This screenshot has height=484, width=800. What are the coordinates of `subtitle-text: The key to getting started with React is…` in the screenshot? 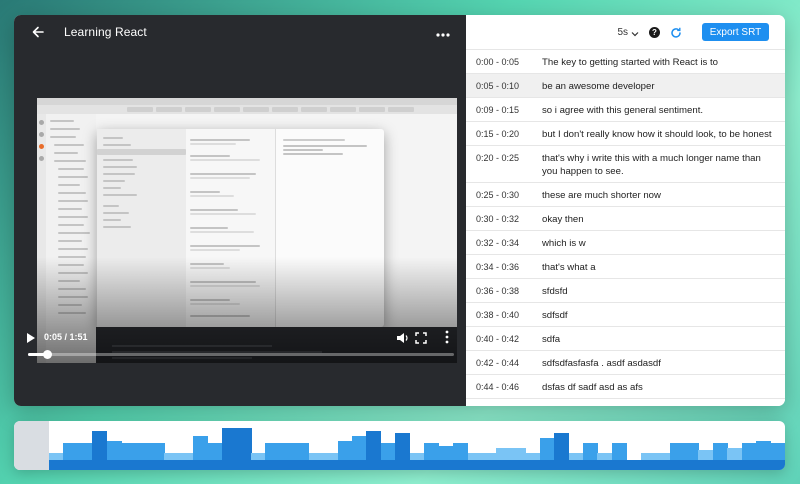 It's located at (658, 62).